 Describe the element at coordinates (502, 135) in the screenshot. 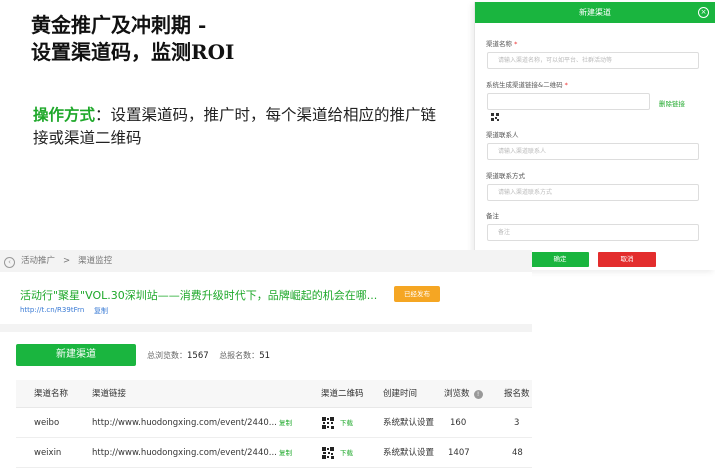

I see `contact-label: 渠道联系人` at that location.